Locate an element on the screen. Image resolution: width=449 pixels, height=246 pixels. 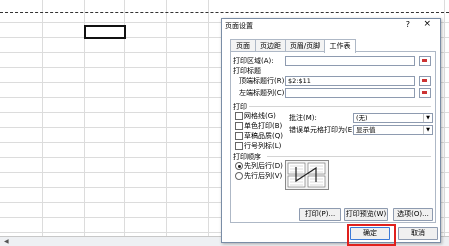
top-rows-label: 顶端标题行(R): is located at coordinates (263, 81).